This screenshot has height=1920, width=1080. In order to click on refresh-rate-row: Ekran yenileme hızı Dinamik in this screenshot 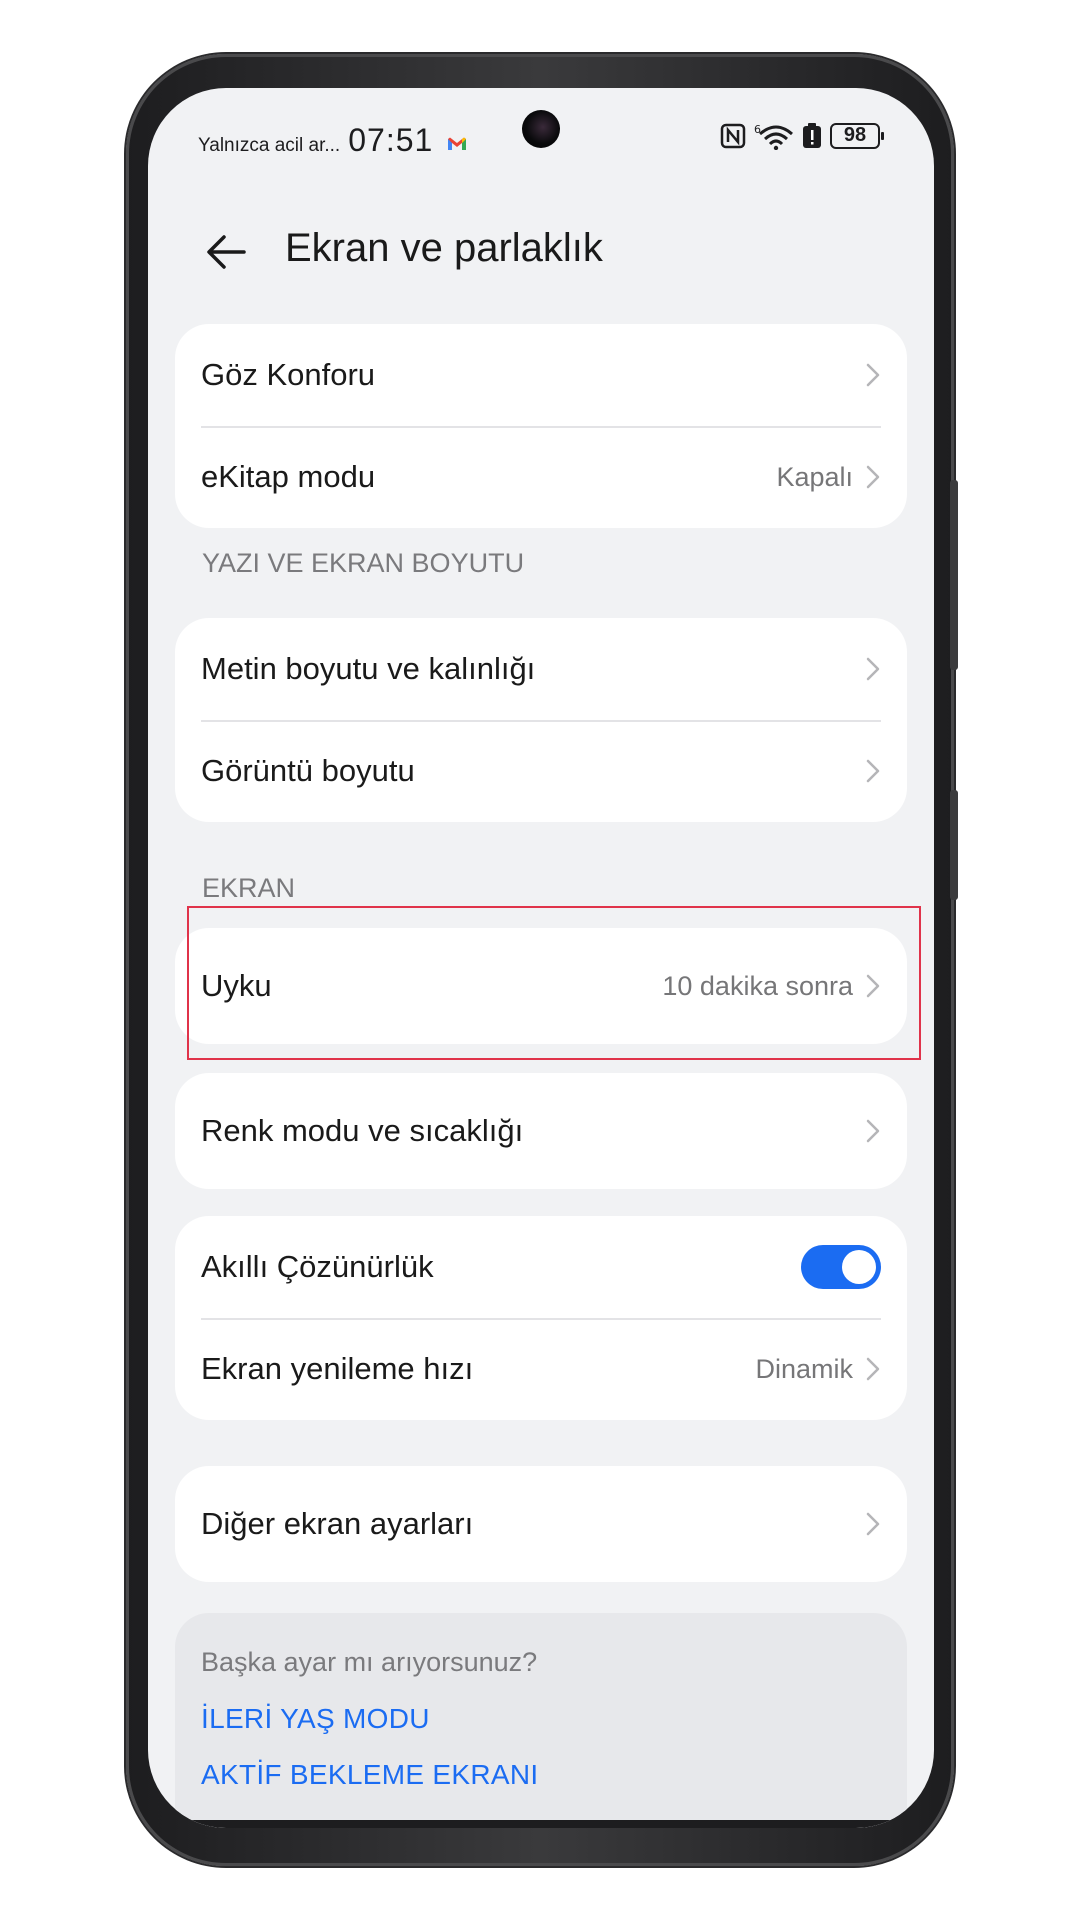, I will do `click(541, 1369)`.